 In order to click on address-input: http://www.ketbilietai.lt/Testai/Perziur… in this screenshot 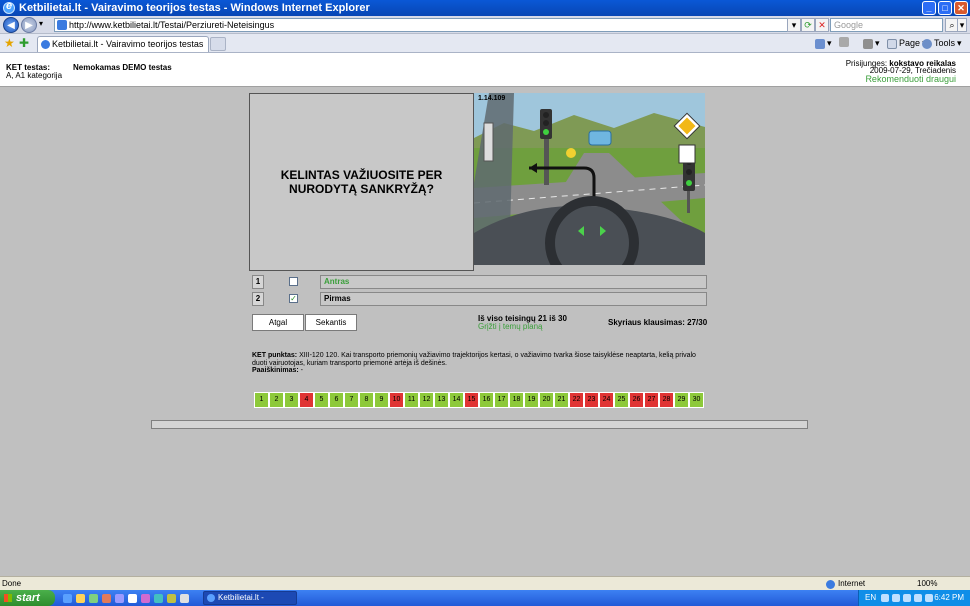, I will do `click(425, 25)`.